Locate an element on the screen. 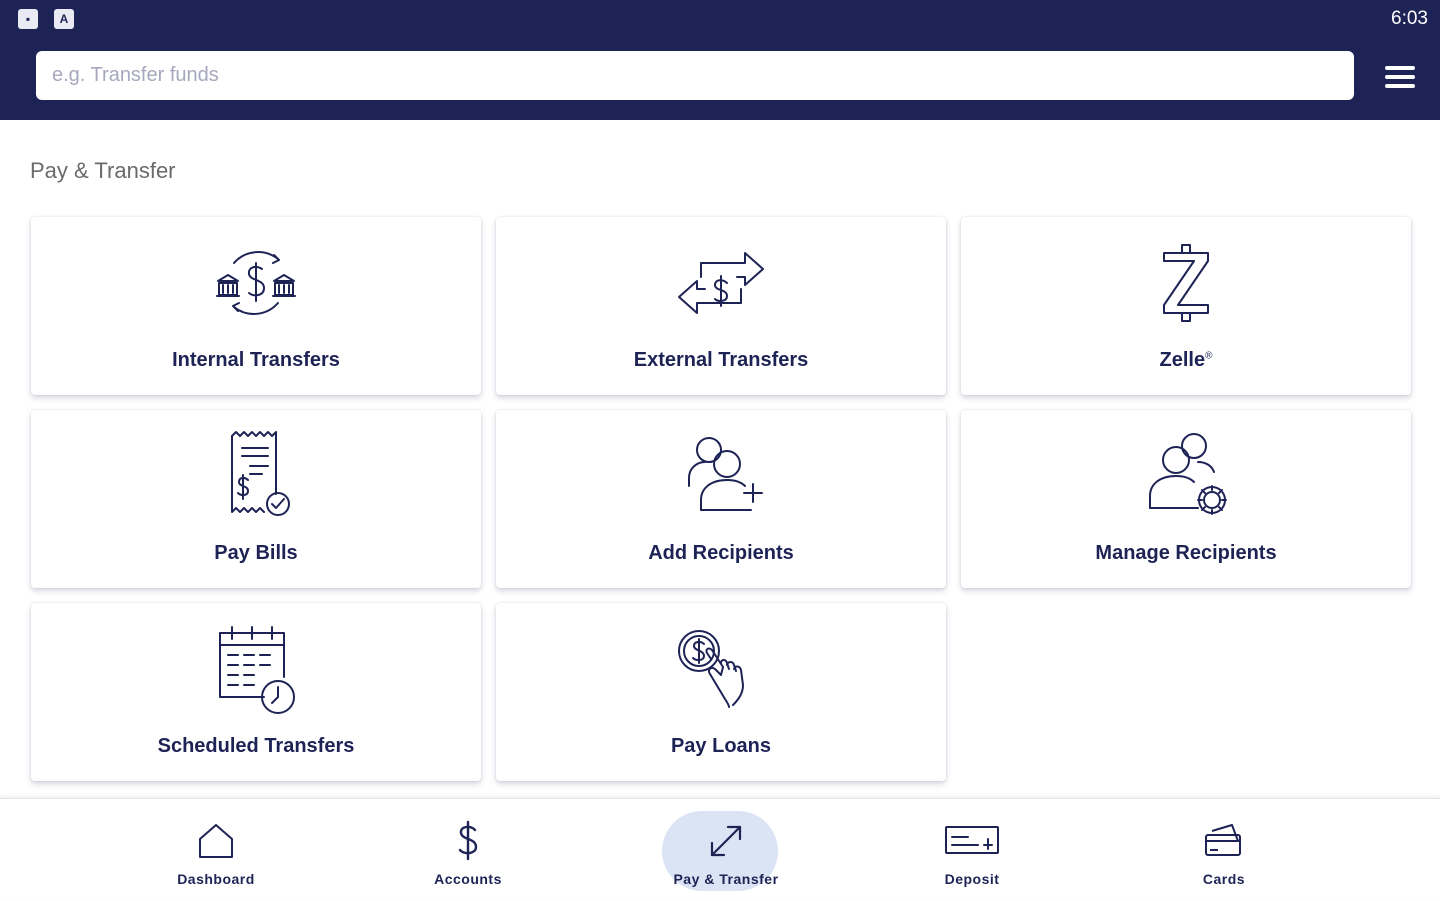 The height and width of the screenshot is (901, 1440). cards-icon is located at coordinates (1224, 841).